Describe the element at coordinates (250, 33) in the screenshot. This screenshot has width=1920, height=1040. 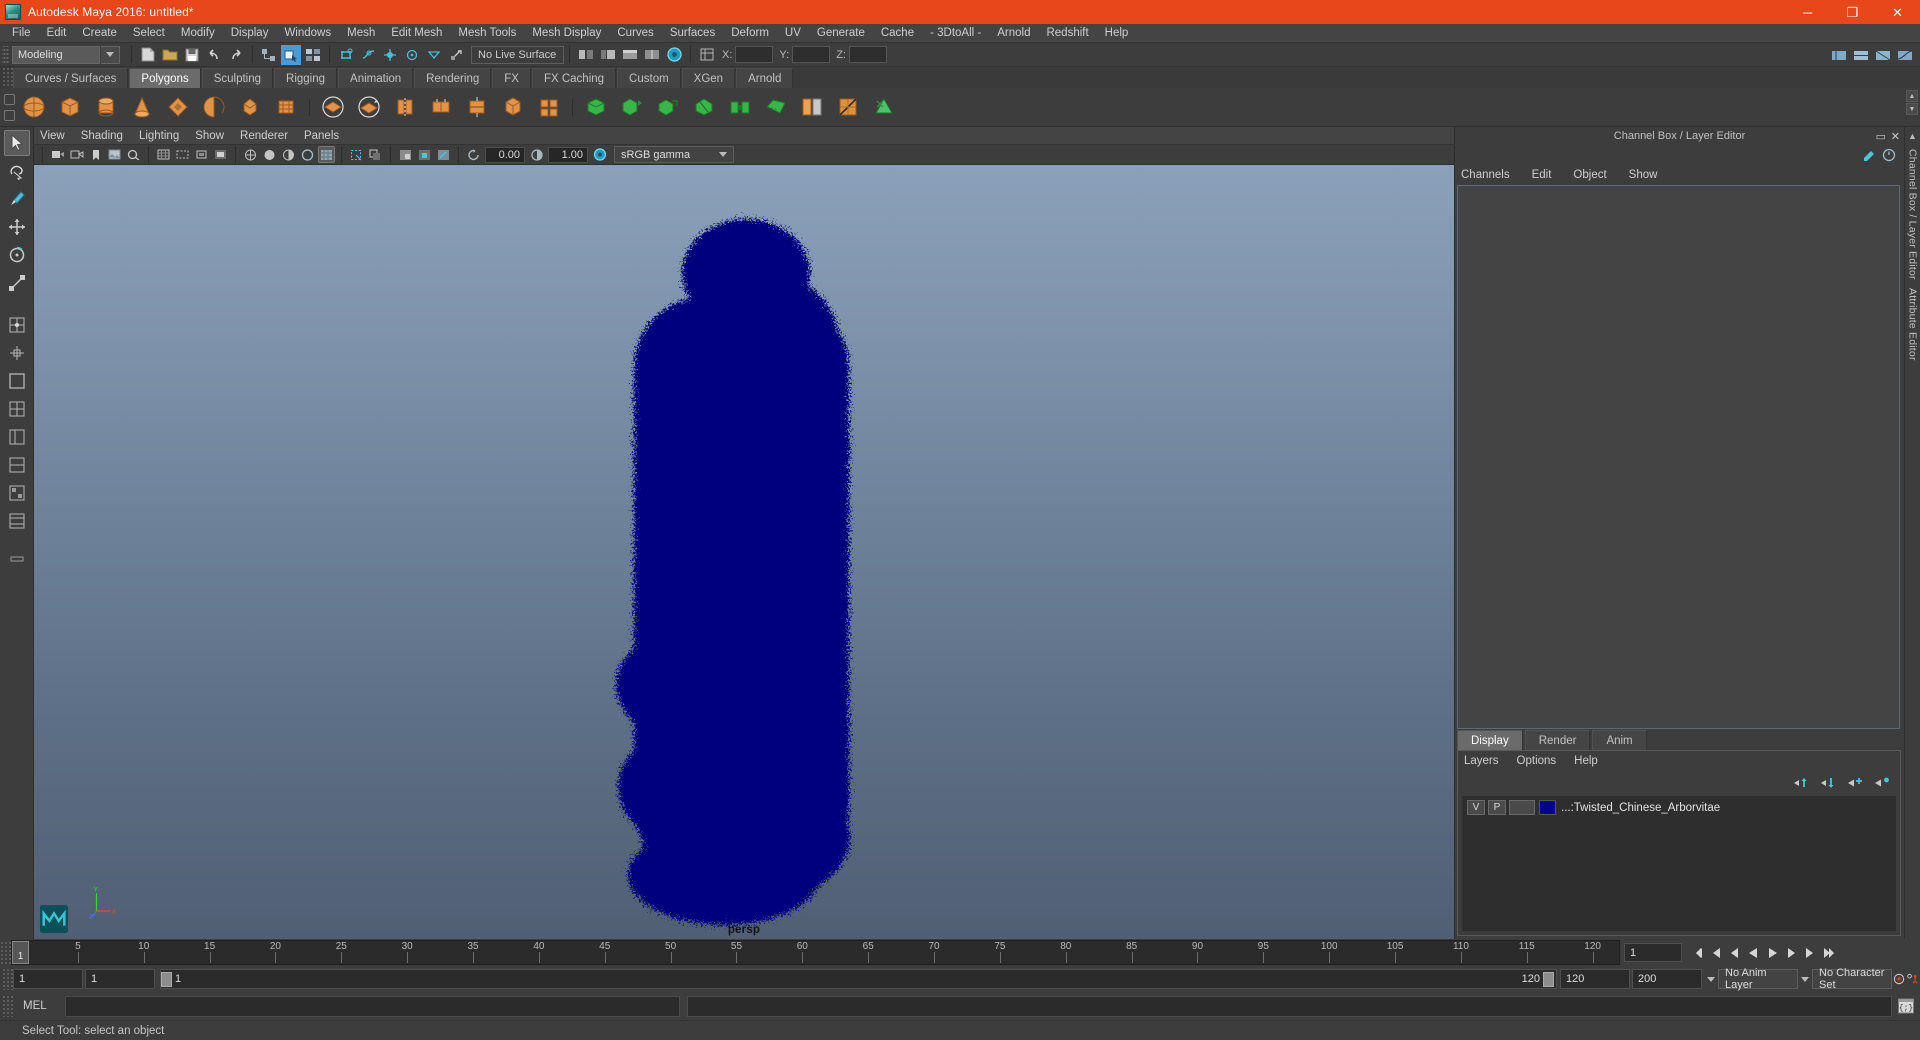
I see `menu-display: Display` at that location.